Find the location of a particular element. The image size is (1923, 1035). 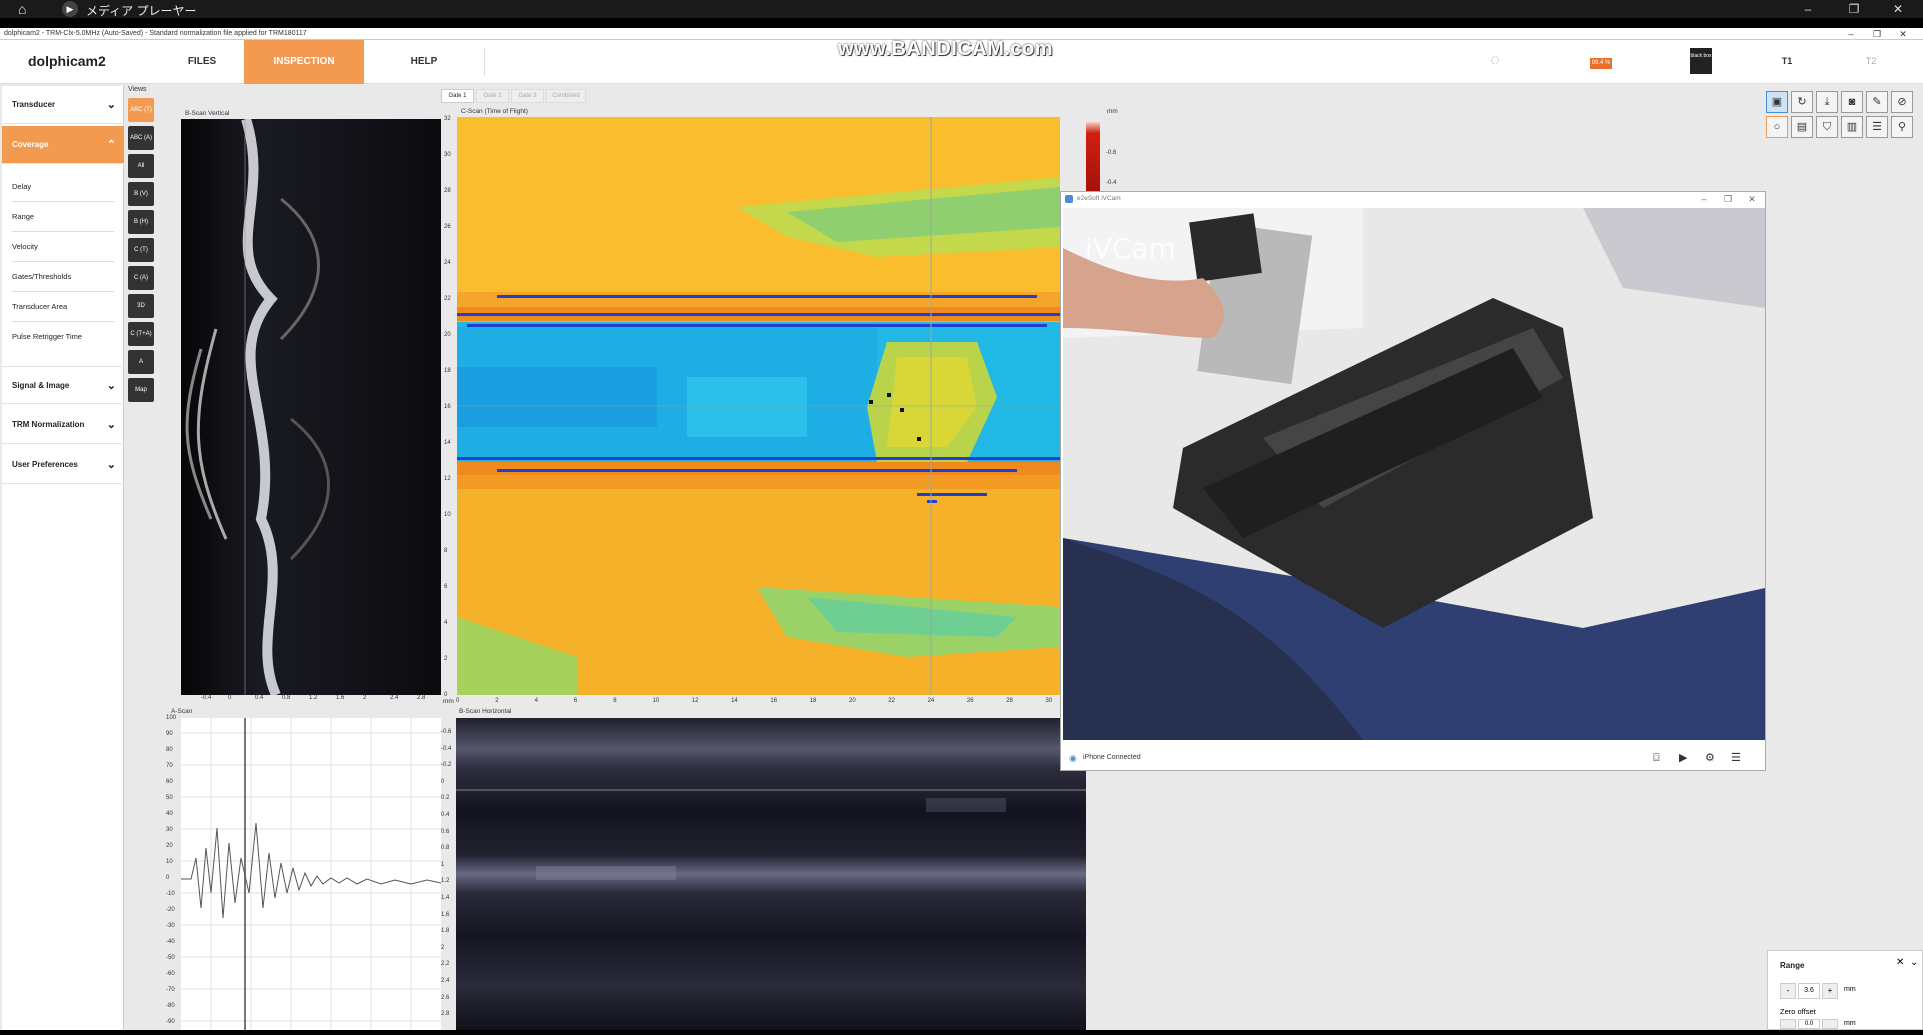

section-label: Transducer is located at coordinates (34, 104).